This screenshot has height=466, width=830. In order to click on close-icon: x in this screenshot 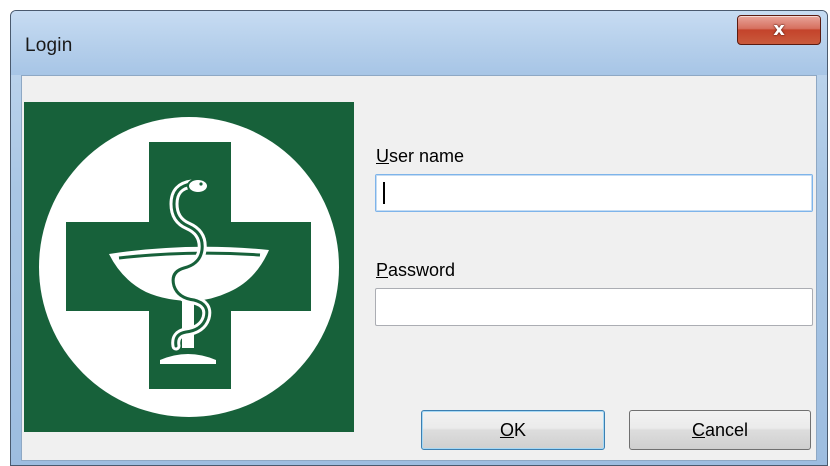, I will do `click(779, 29)`.